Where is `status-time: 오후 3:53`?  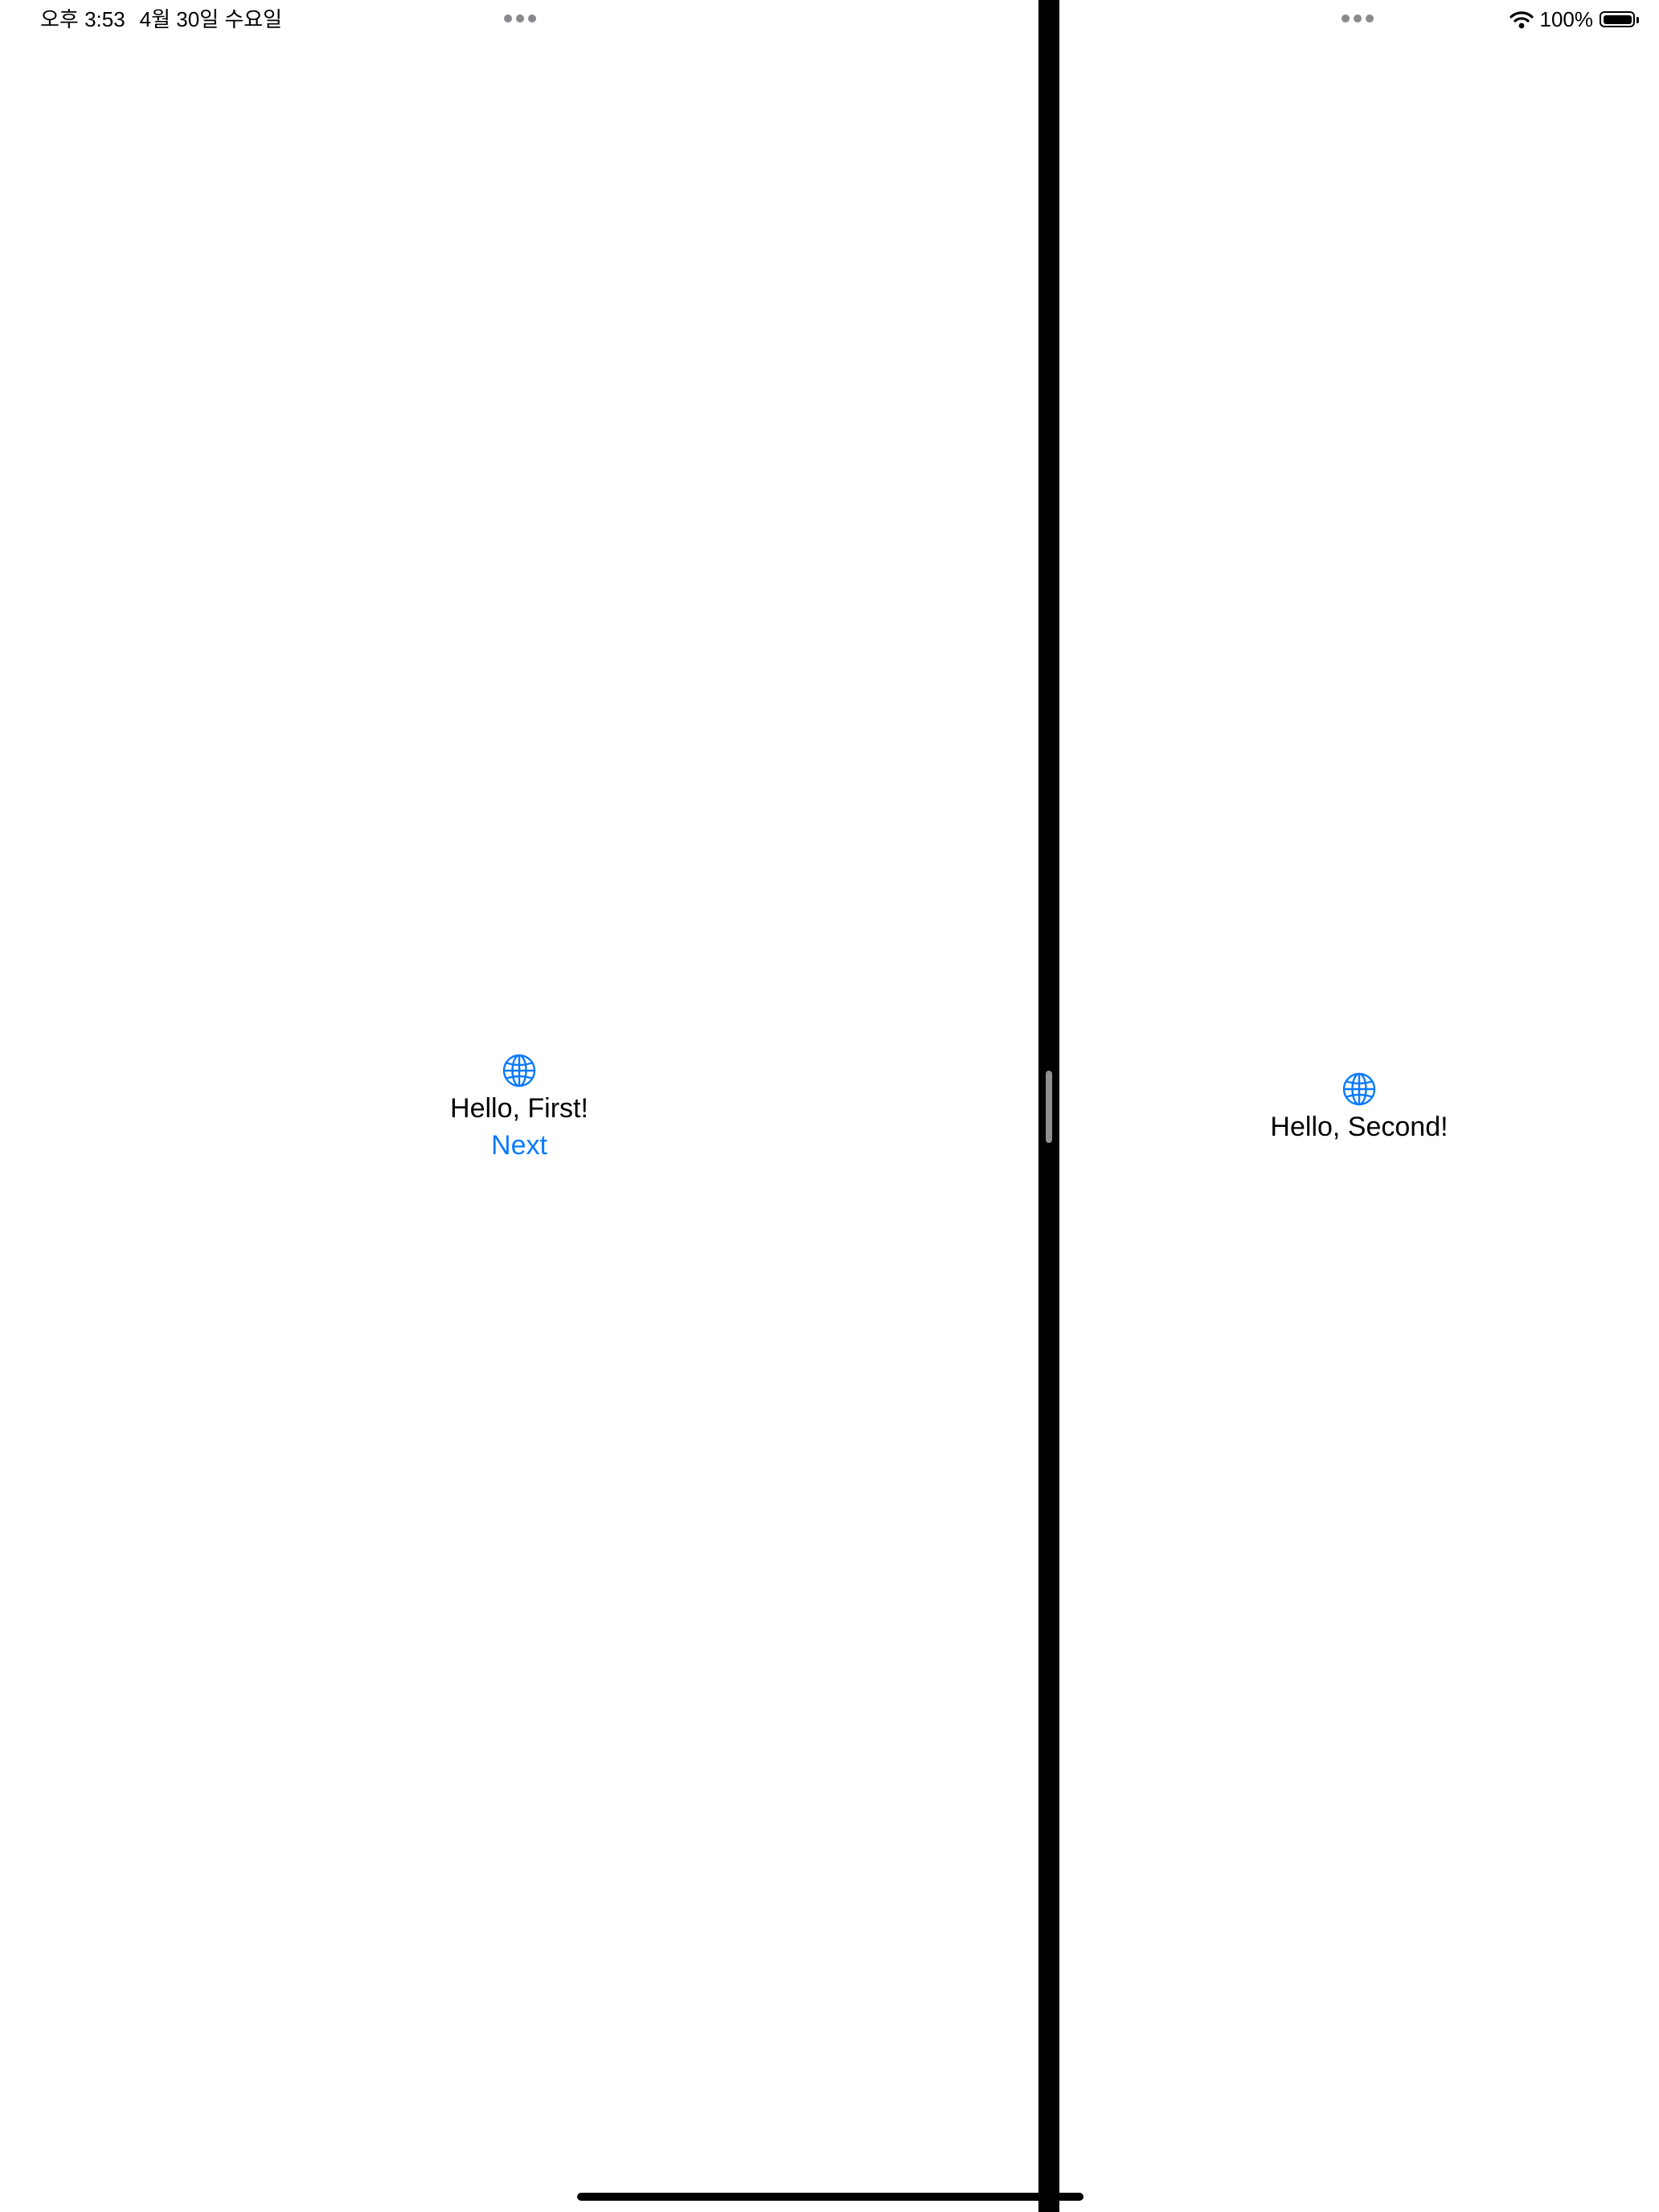 status-time: 오후 3:53 is located at coordinates (82, 19).